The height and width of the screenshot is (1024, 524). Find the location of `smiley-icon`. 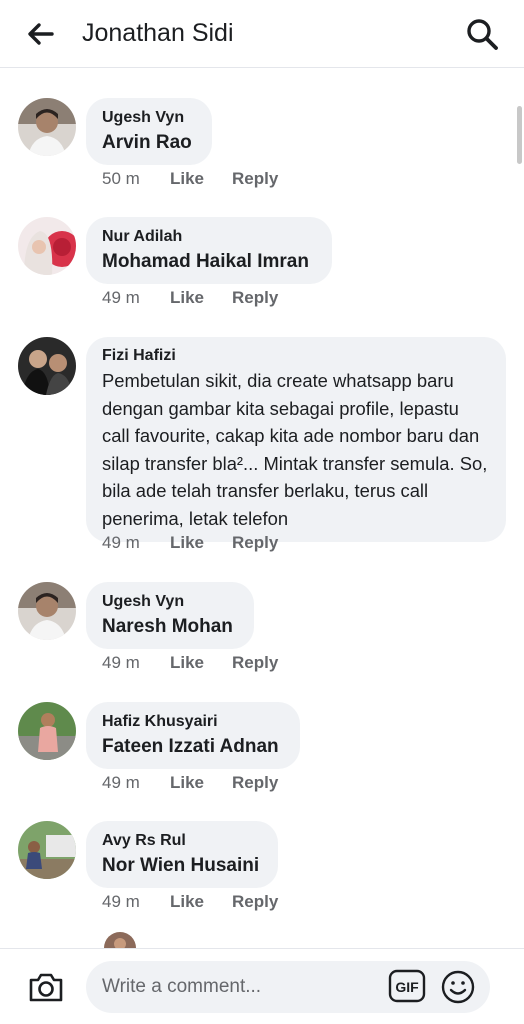

smiley-icon is located at coordinates (458, 987).